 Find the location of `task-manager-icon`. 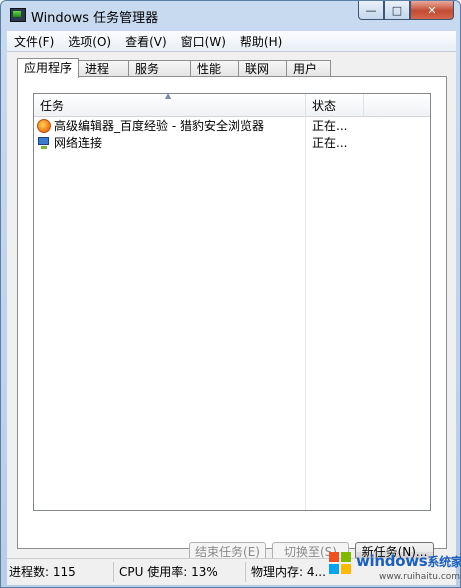

task-manager-icon is located at coordinates (18, 15).